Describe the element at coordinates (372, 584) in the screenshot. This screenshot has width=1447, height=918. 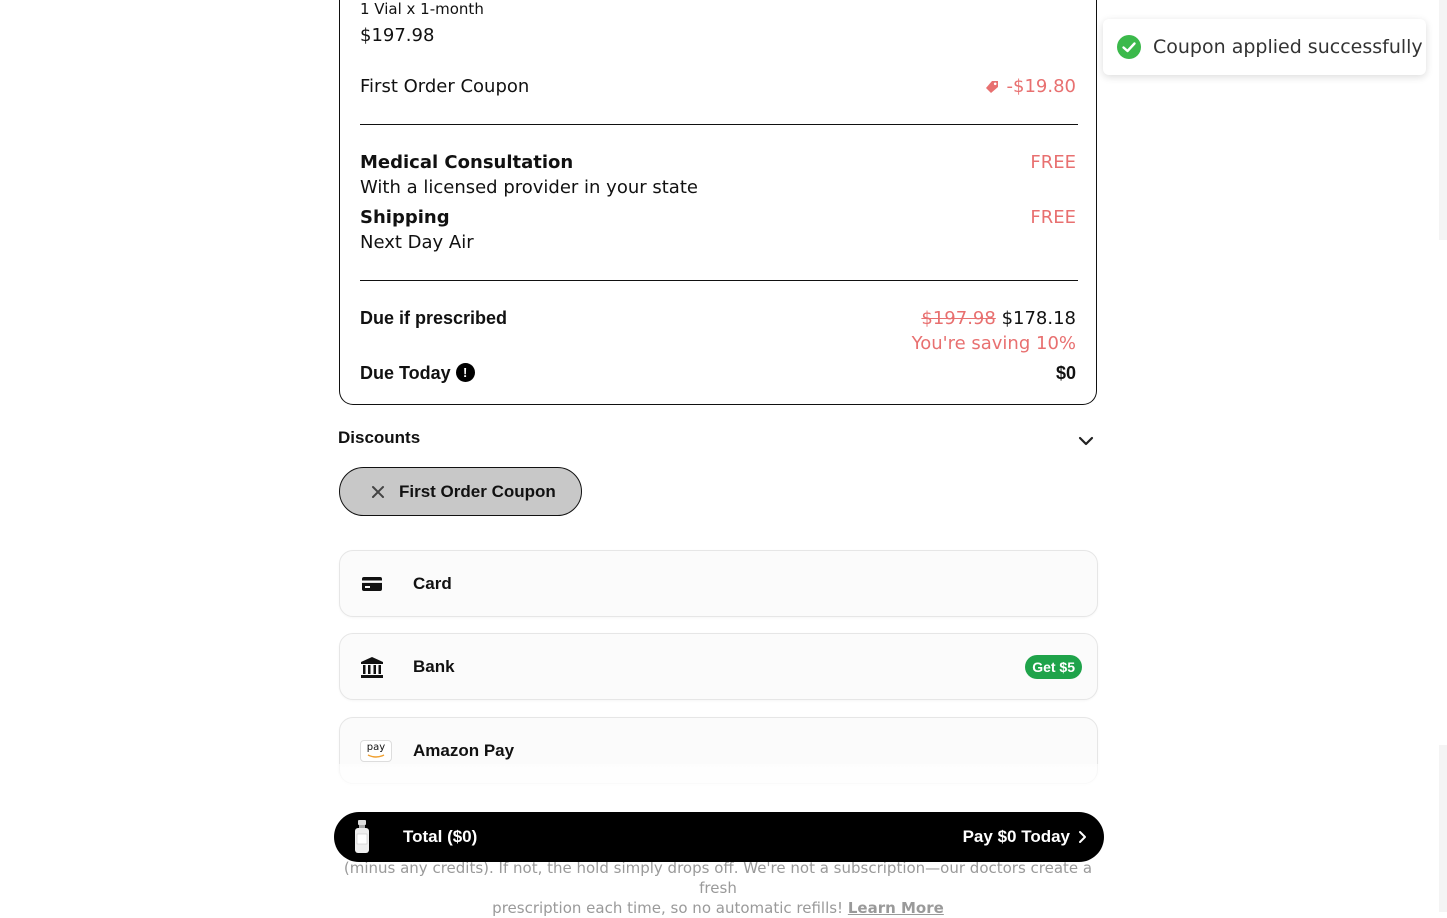
I see `credit-card-icon` at that location.